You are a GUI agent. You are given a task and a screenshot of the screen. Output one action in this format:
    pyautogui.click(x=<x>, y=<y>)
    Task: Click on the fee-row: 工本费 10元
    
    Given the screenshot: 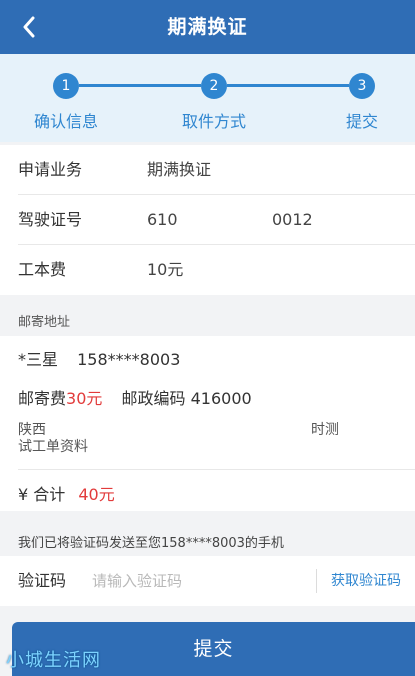 What is the action you would take?
    pyautogui.click(x=207, y=270)
    